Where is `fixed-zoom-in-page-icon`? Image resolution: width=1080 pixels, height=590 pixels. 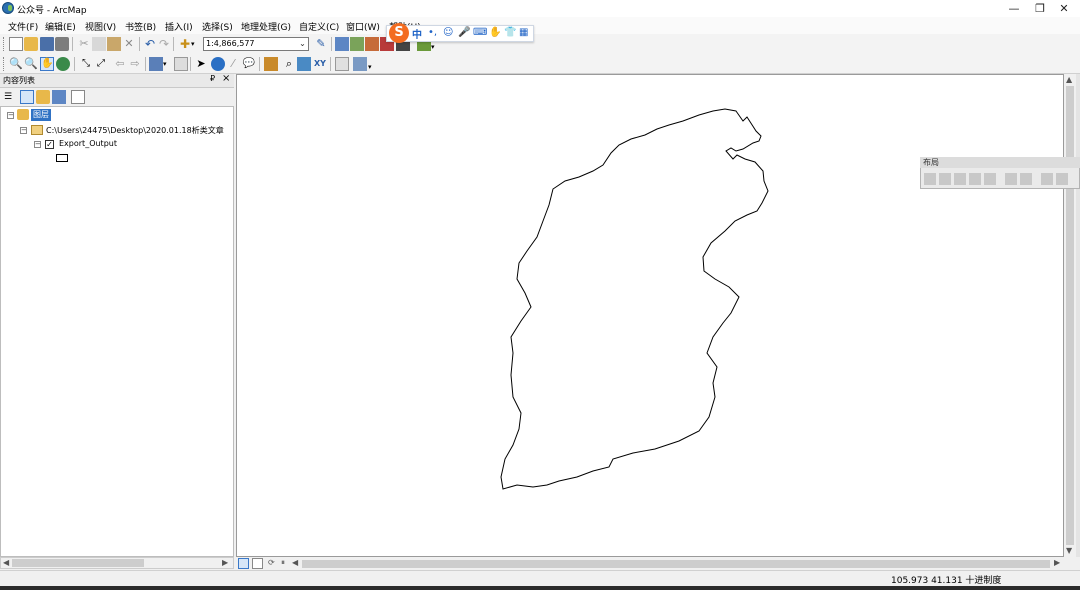 fixed-zoom-in-page-icon is located at coordinates (1011, 179).